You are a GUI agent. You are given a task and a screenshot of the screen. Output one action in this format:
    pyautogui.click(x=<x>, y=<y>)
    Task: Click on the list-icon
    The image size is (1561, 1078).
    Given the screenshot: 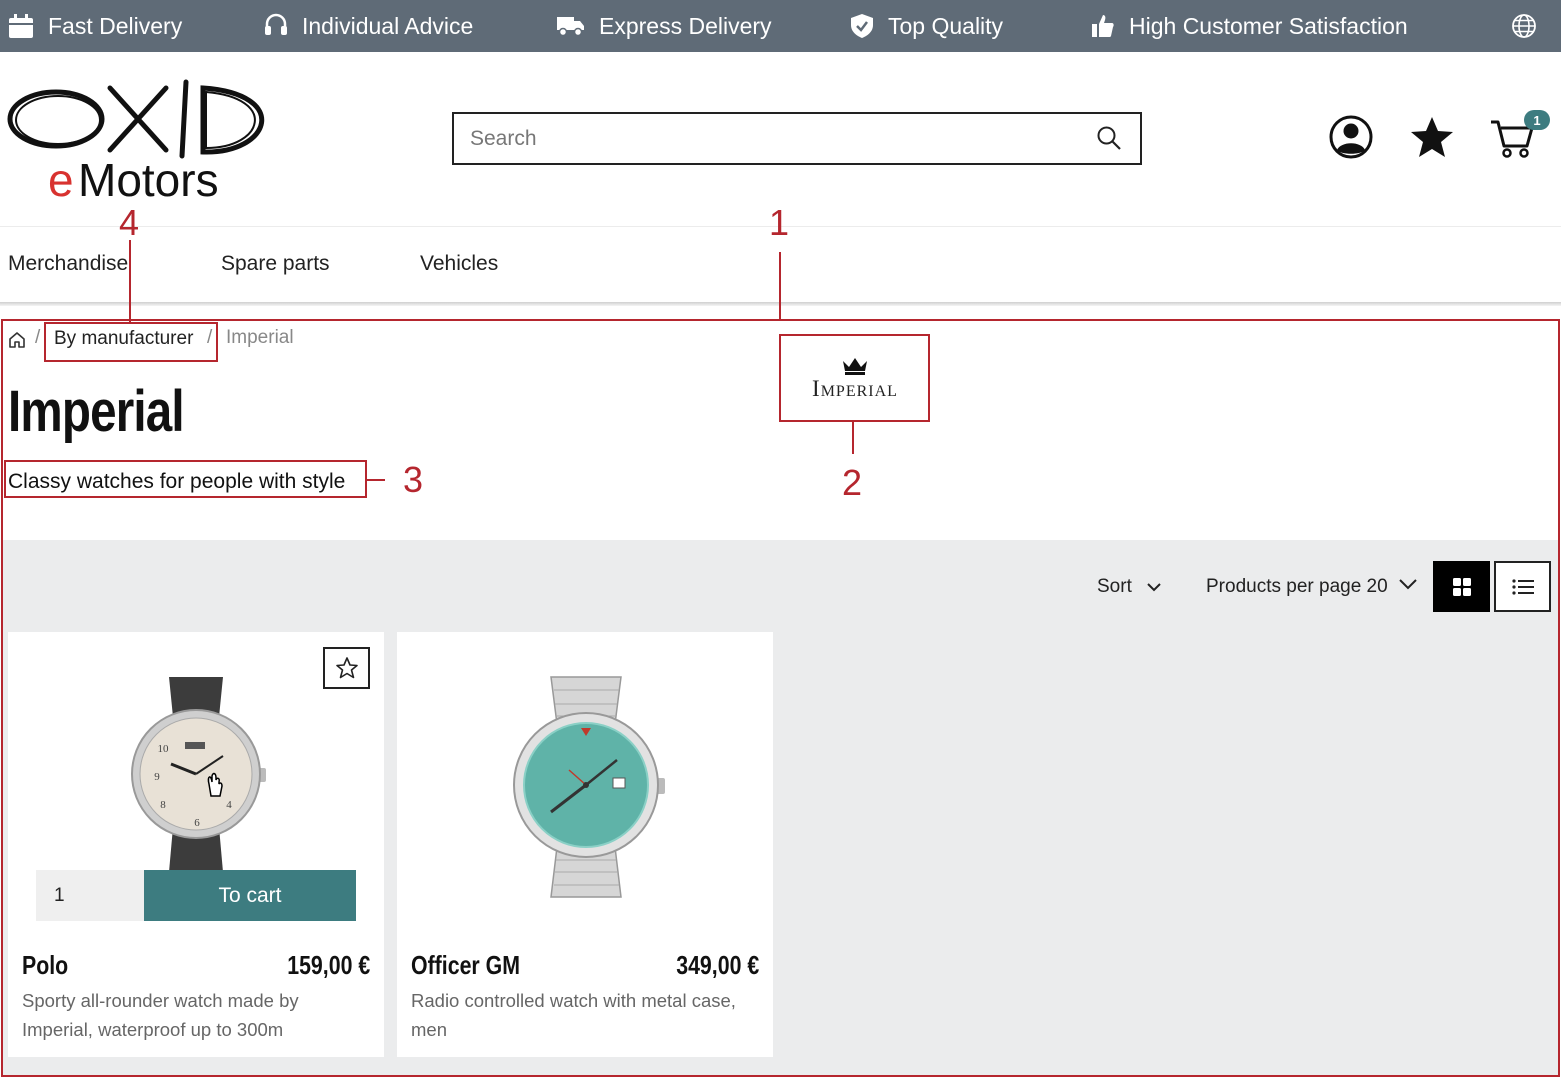 What is the action you would take?
    pyautogui.click(x=1522, y=586)
    